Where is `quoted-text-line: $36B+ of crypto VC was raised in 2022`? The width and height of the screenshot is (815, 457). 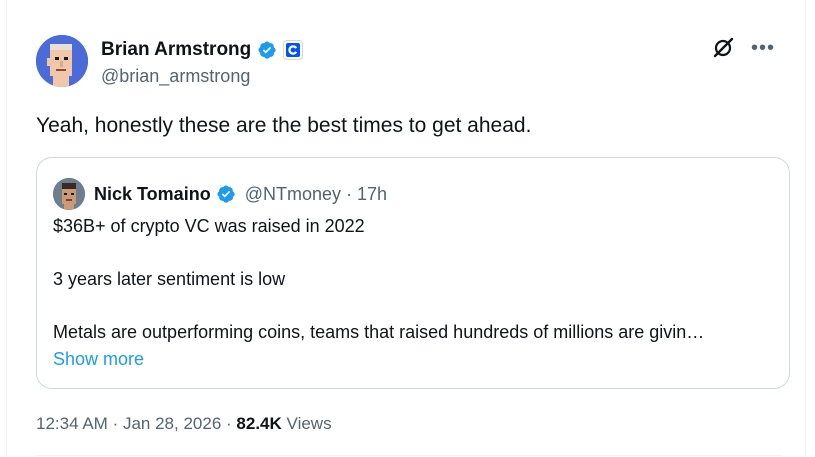 quoted-text-line: $36B+ of crypto VC was raised in 2022 is located at coordinates (209, 226).